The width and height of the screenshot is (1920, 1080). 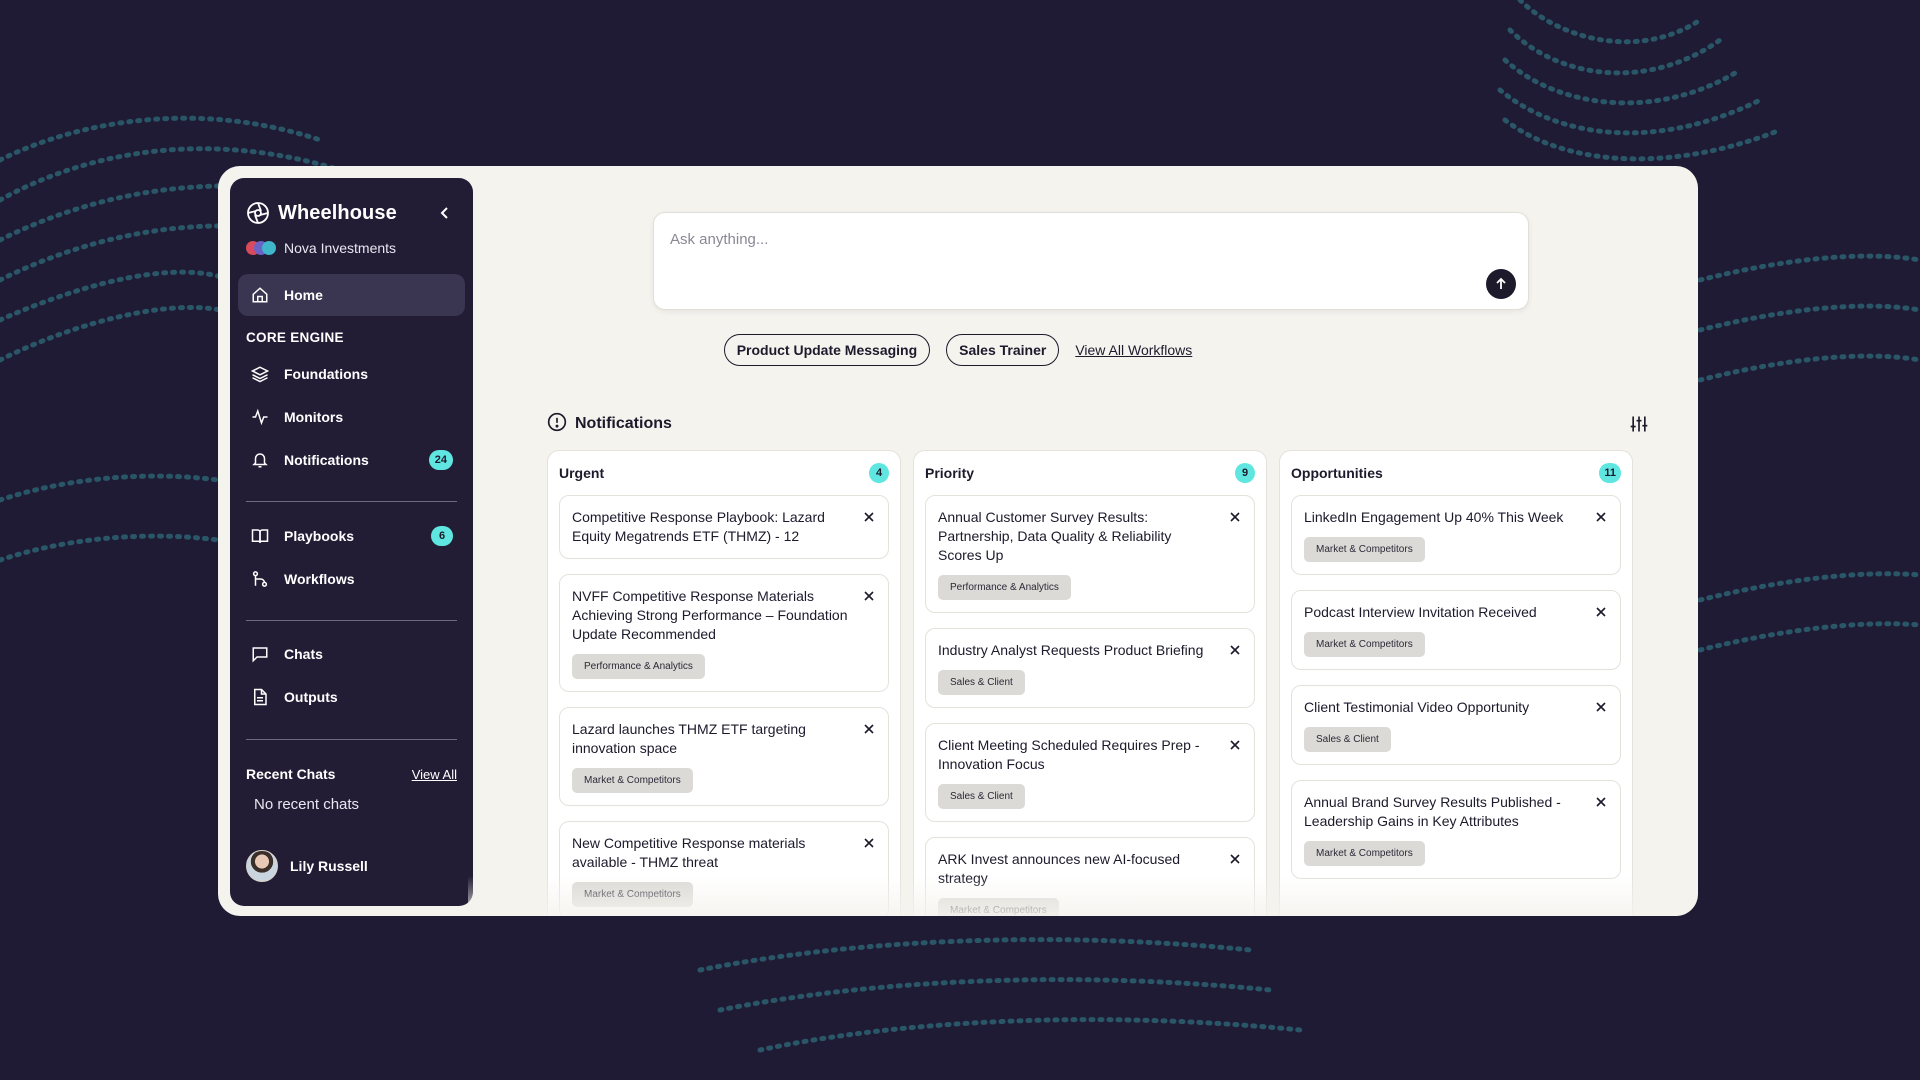 What do you see at coordinates (1434, 517) in the screenshot?
I see `notification-card-title: LinkedIn Engagement Up 40% This Week` at bounding box center [1434, 517].